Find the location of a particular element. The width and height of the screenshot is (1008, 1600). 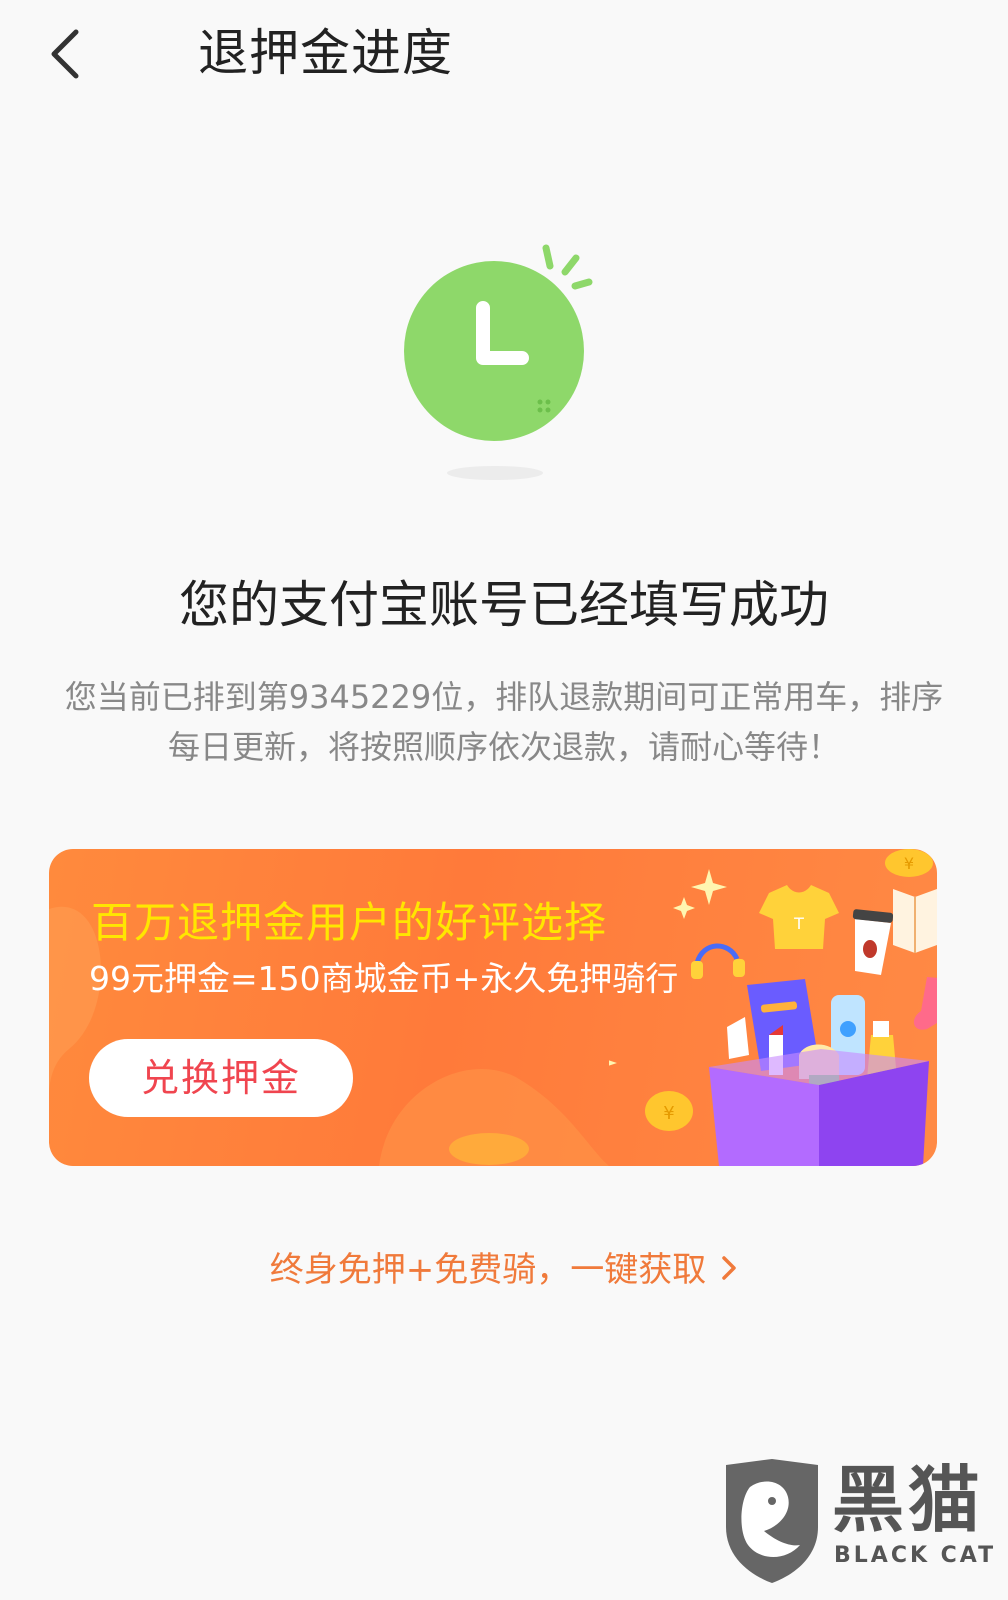

svg-text: T is located at coordinates (798, 923).